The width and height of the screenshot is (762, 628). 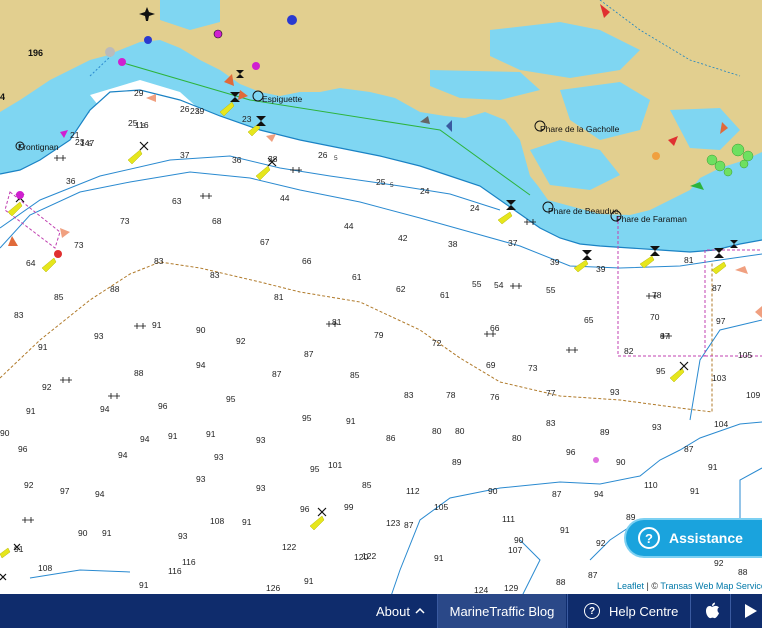 I want to click on question-circle-icon: ?, so click(x=649, y=538).